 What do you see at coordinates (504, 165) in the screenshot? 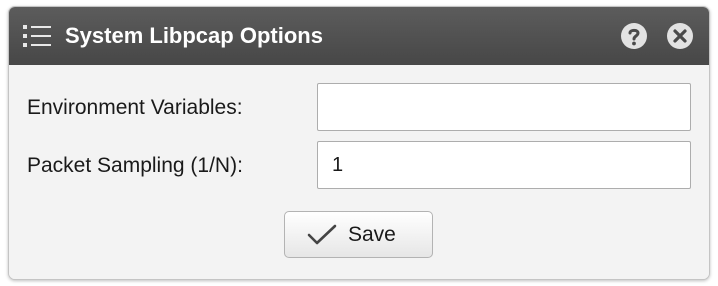
I see `packet-sampling-input` at bounding box center [504, 165].